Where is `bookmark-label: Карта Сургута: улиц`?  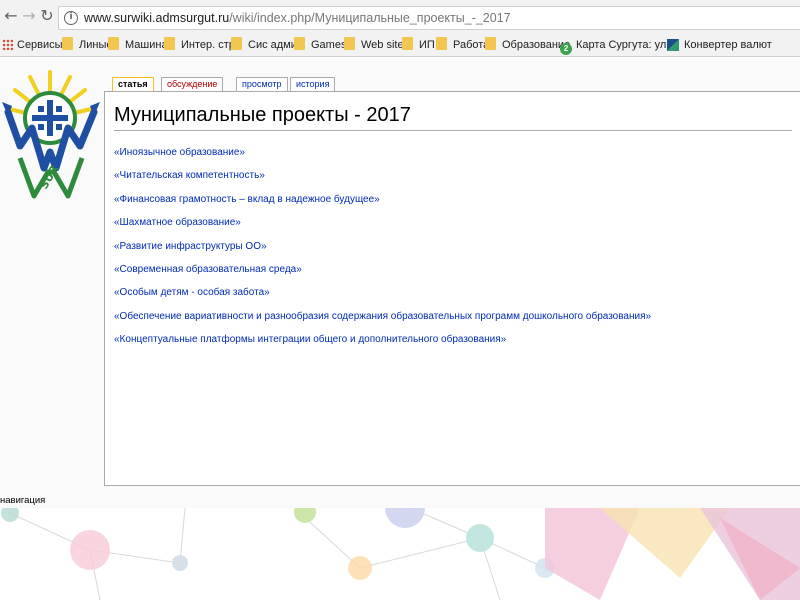
bookmark-label: Карта Сургута: улиц is located at coordinates (627, 45).